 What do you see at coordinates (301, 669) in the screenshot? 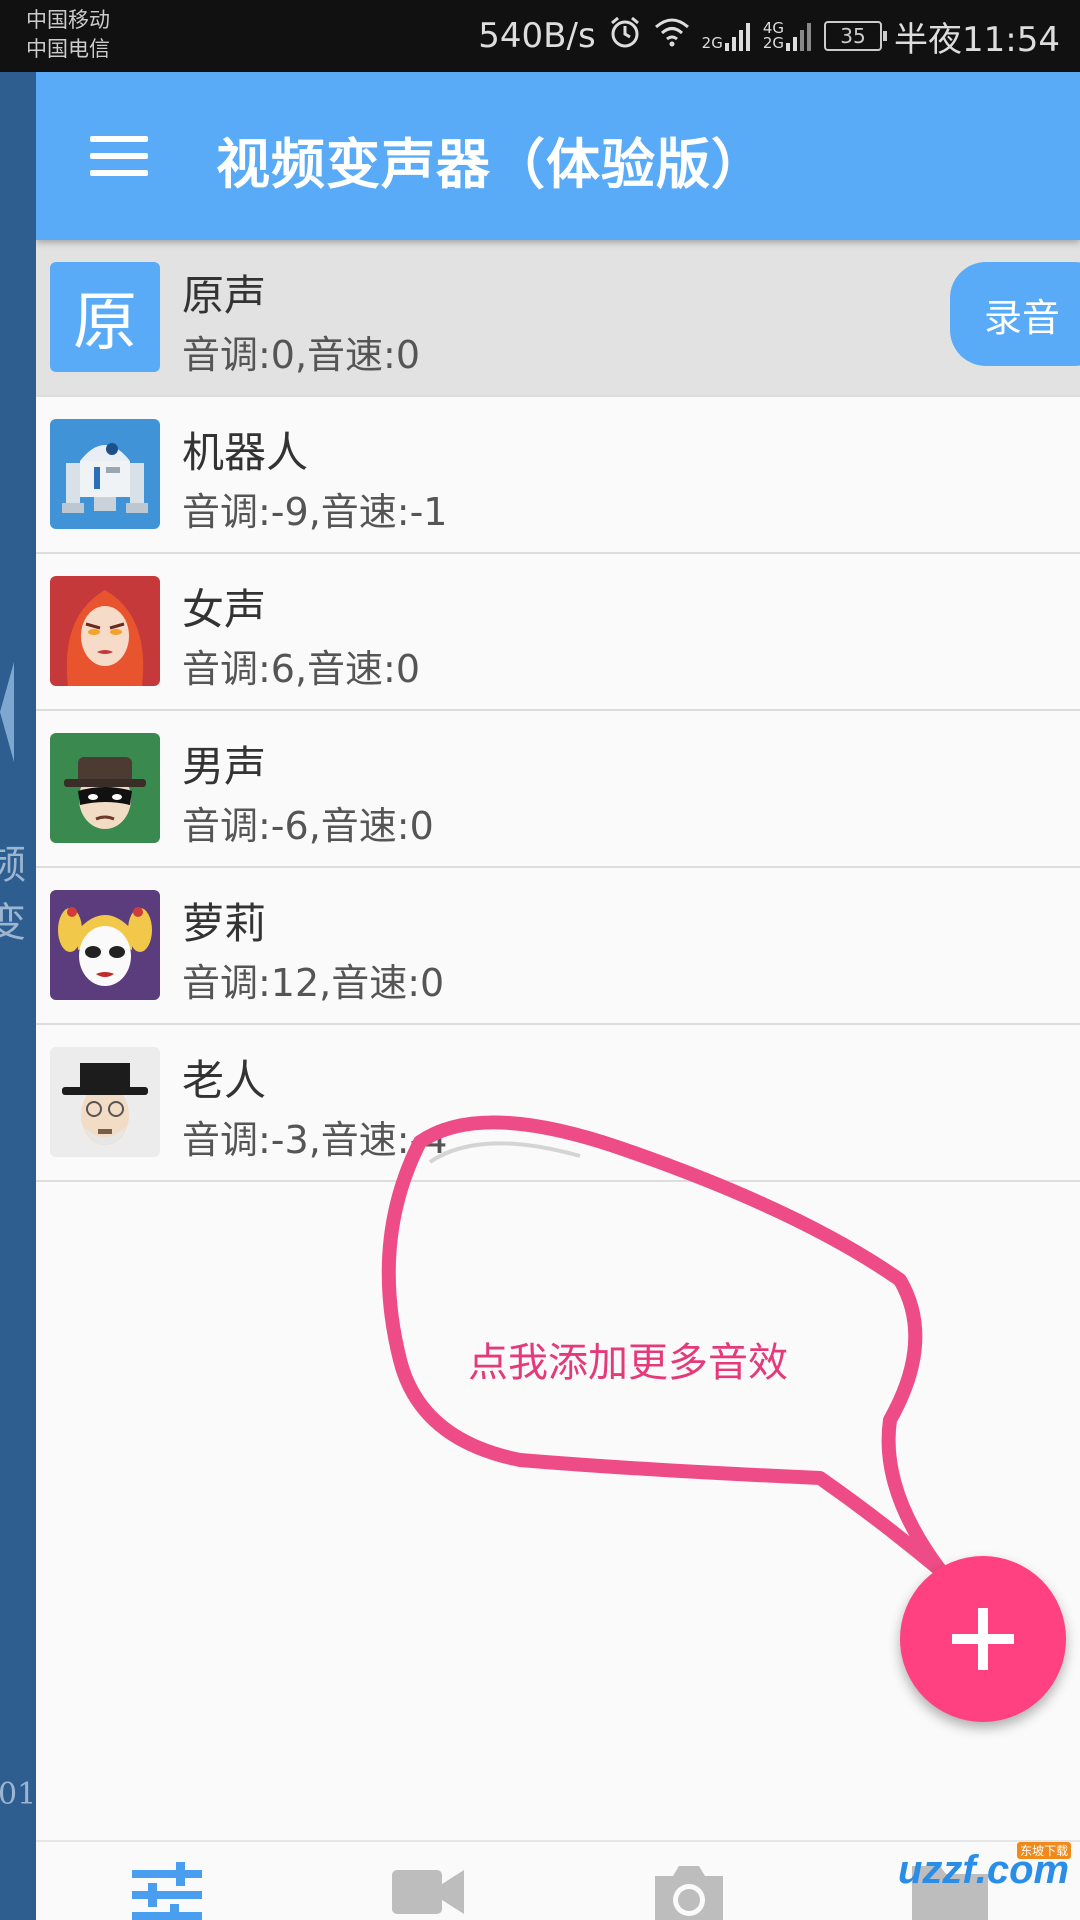
I see `voice-params: 音调:6,音速:0` at bounding box center [301, 669].